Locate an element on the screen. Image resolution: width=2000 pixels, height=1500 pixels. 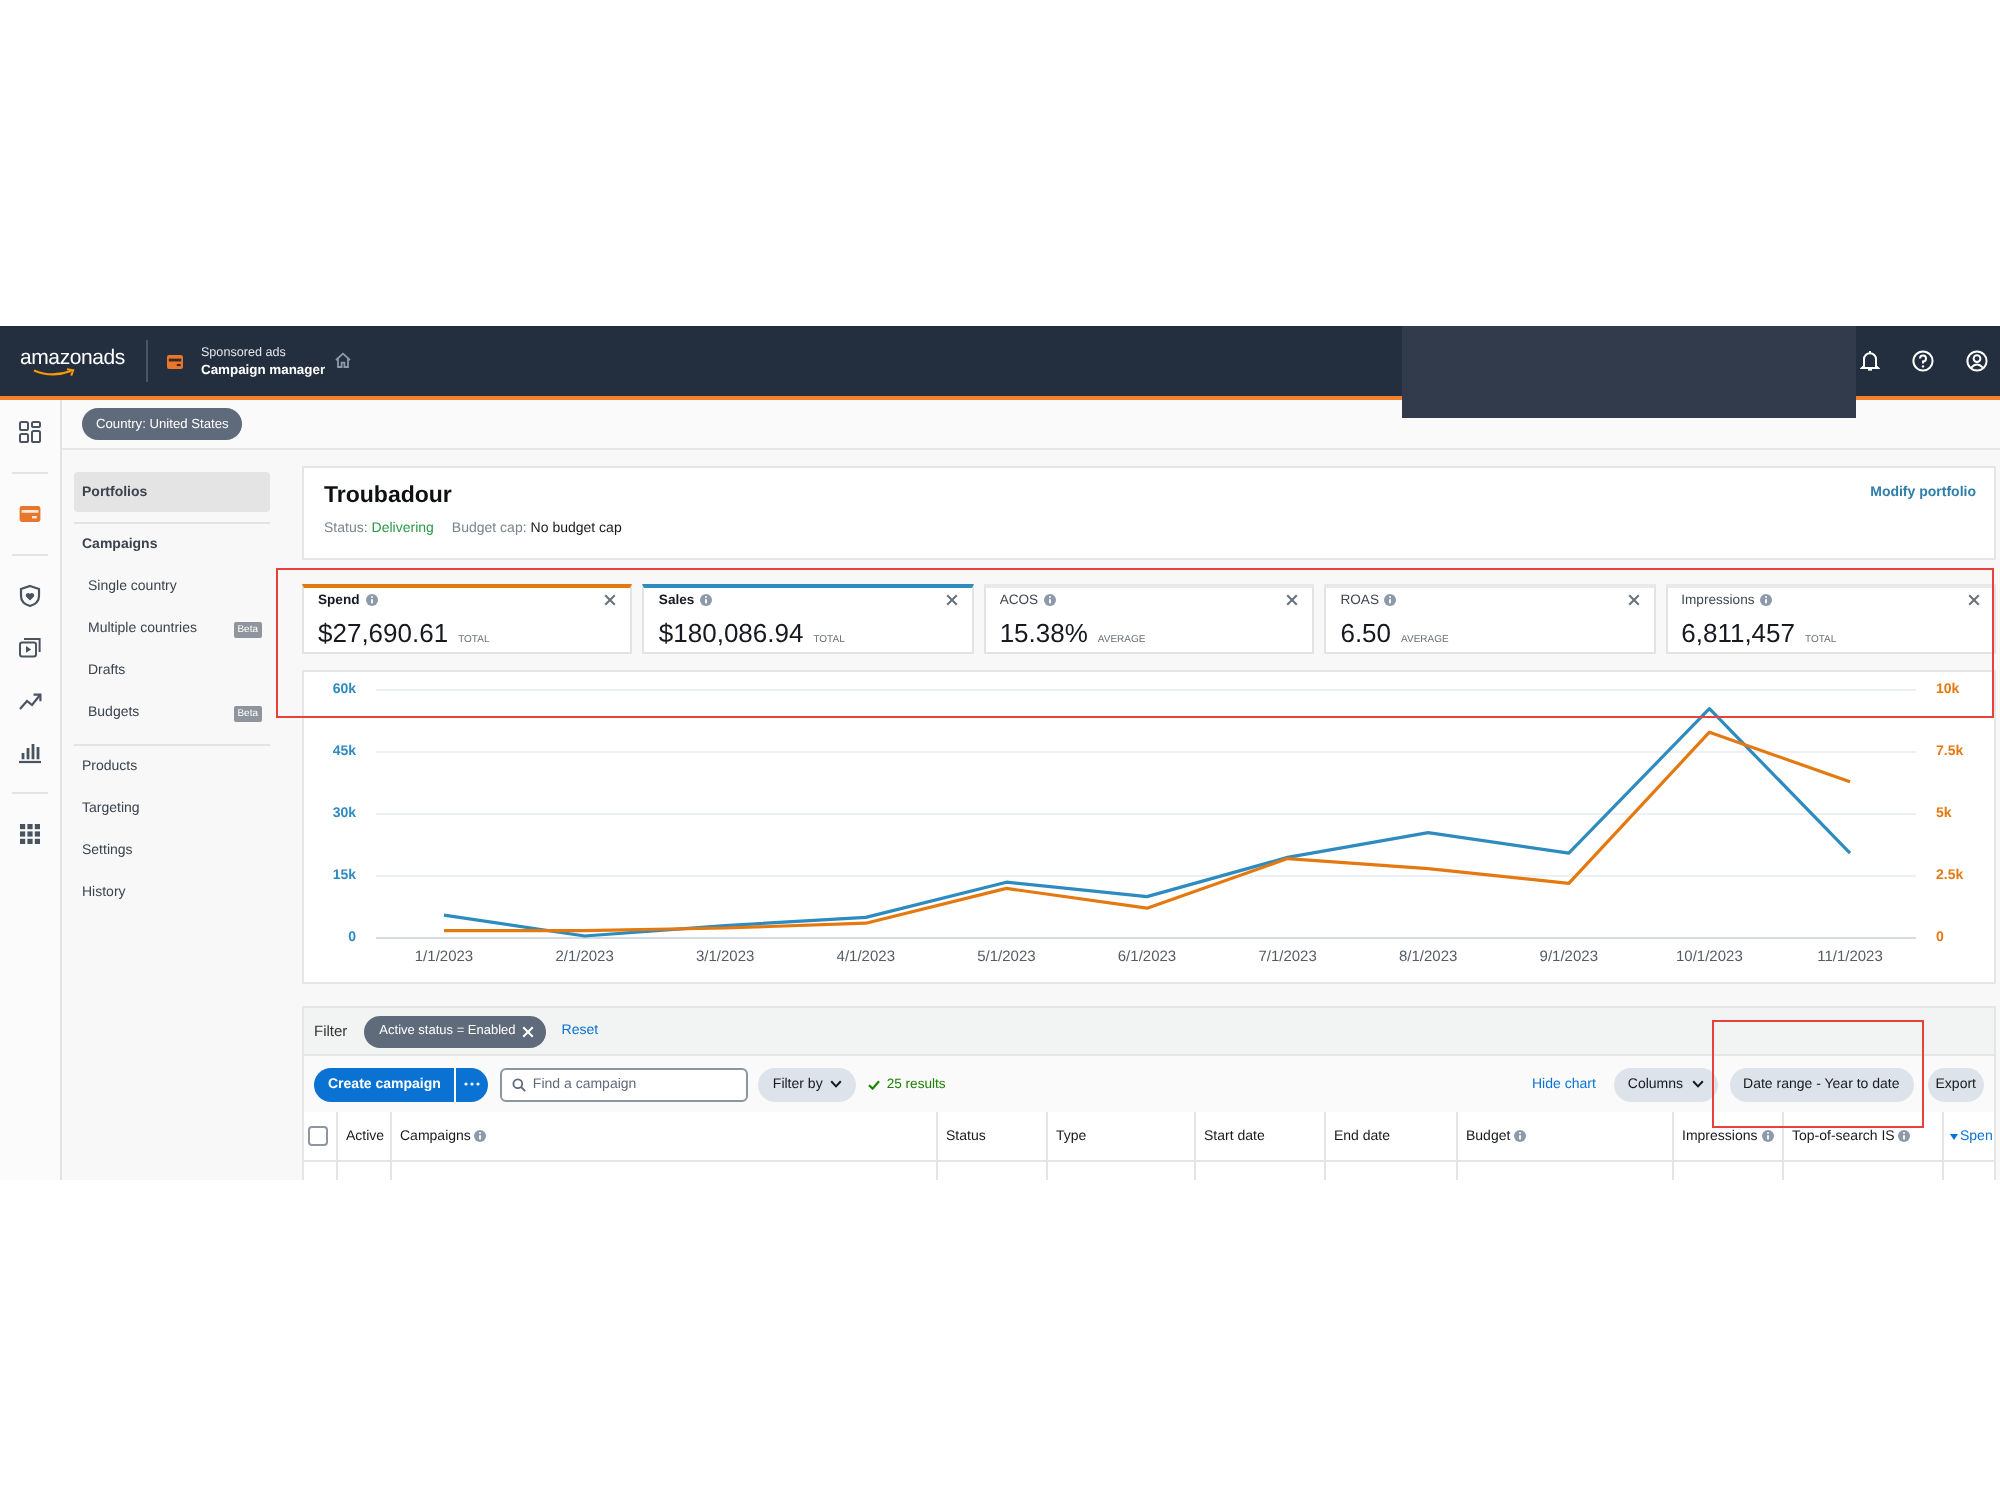
metric-value: 6,811,457 is located at coordinates (1738, 633).